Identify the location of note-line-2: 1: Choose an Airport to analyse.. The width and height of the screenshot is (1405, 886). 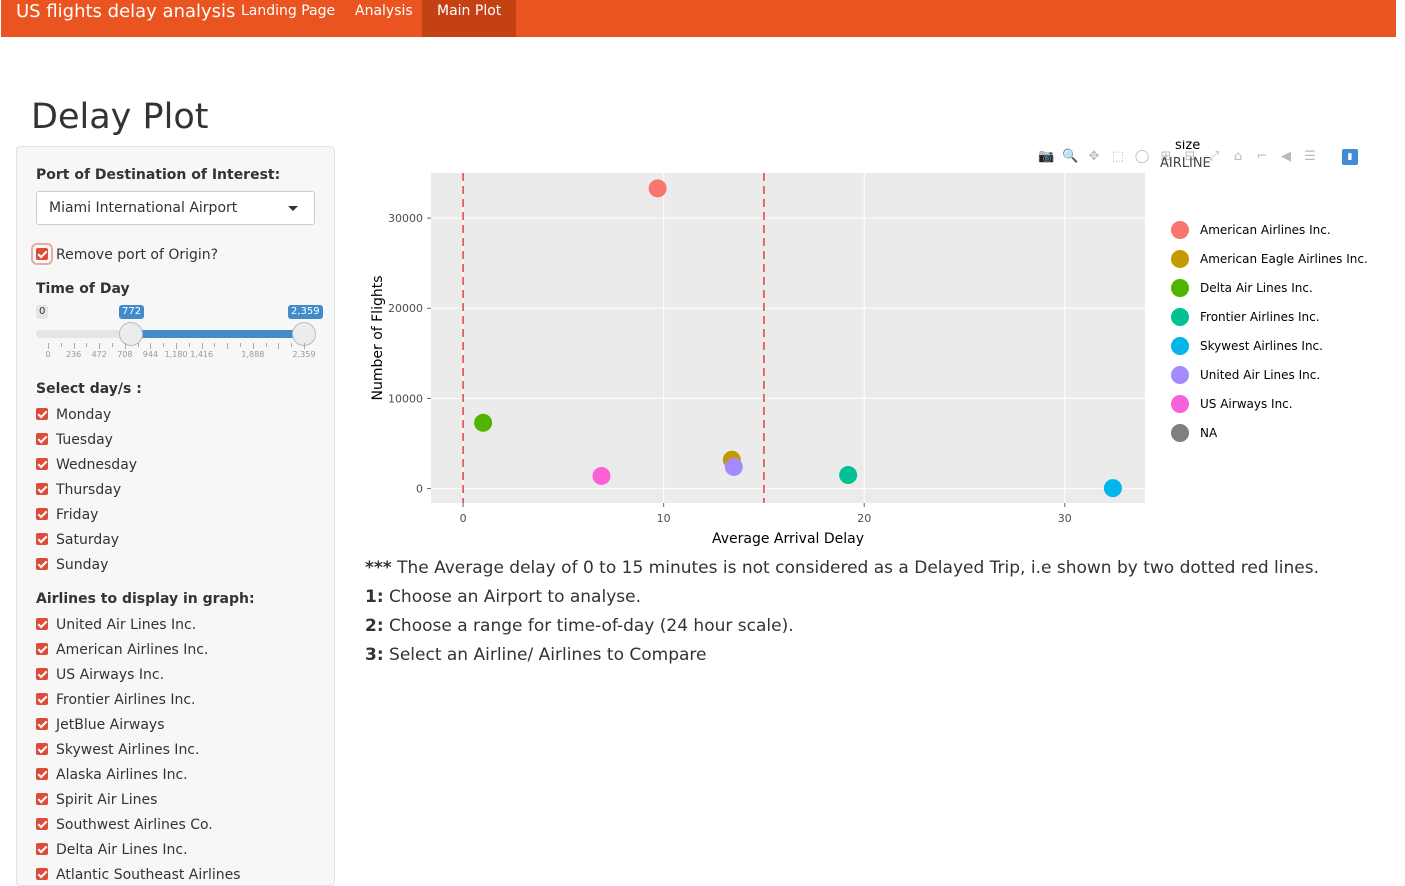
(842, 597).